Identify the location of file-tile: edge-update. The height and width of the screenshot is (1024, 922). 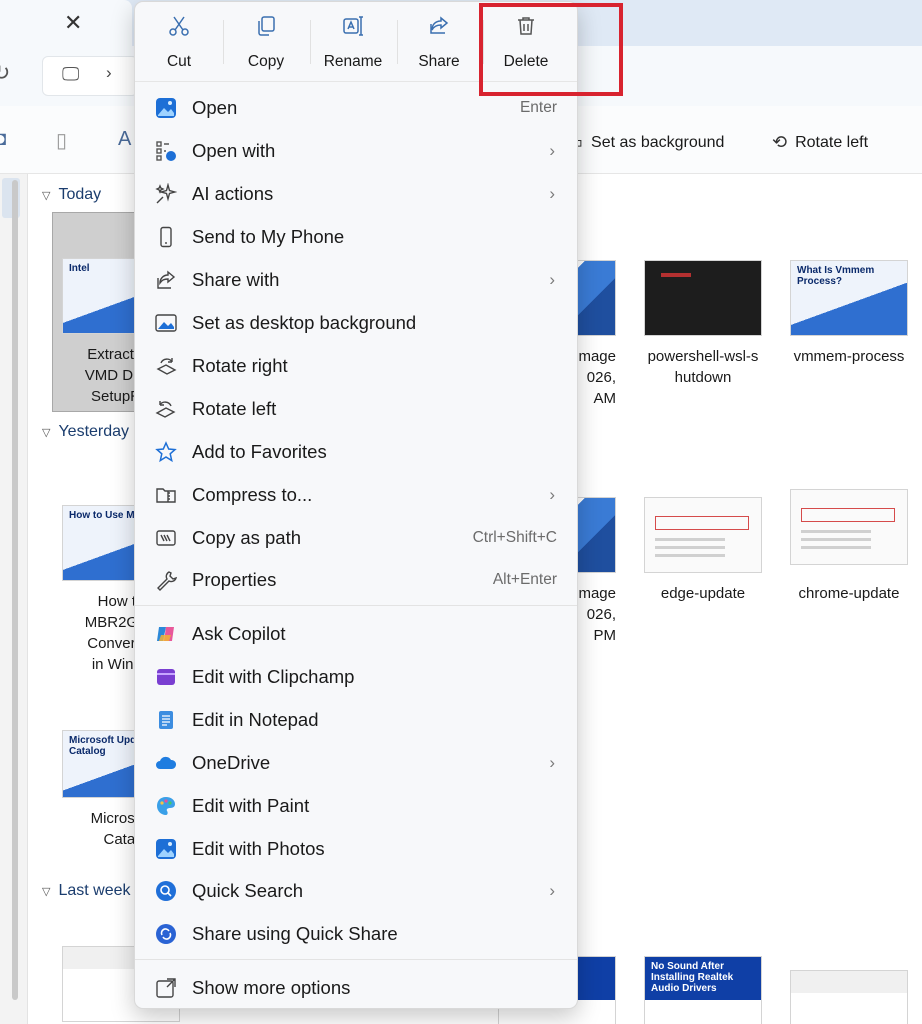
(703, 550).